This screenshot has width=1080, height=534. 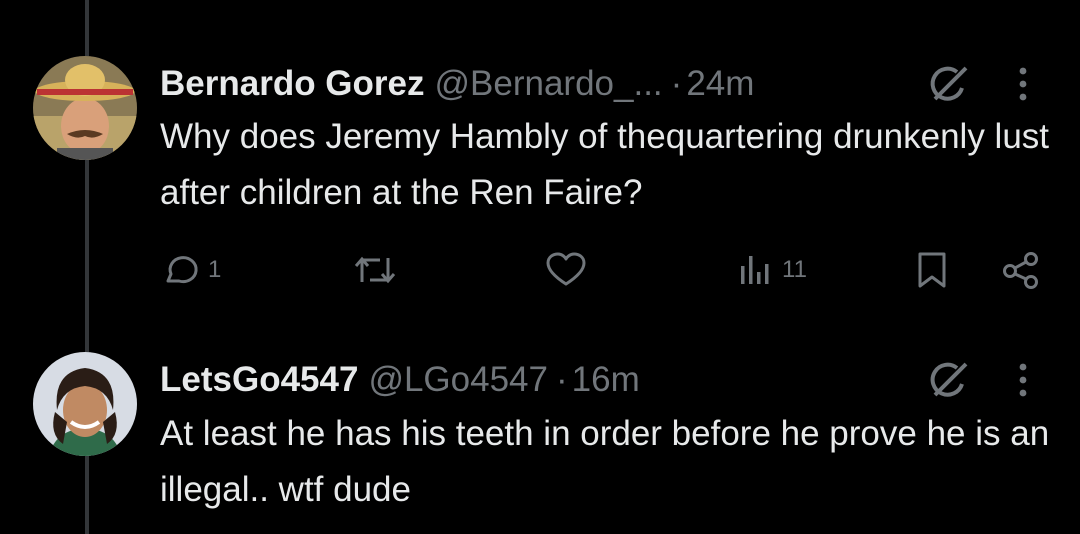 I want to click on timestamp: 16m, so click(x=606, y=380).